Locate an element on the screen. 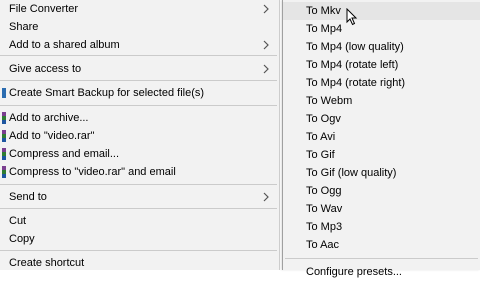 The height and width of the screenshot is (281, 480). menu-item-create-smart-backup: Create Smart Backup for selected file(s) is located at coordinates (139, 93).